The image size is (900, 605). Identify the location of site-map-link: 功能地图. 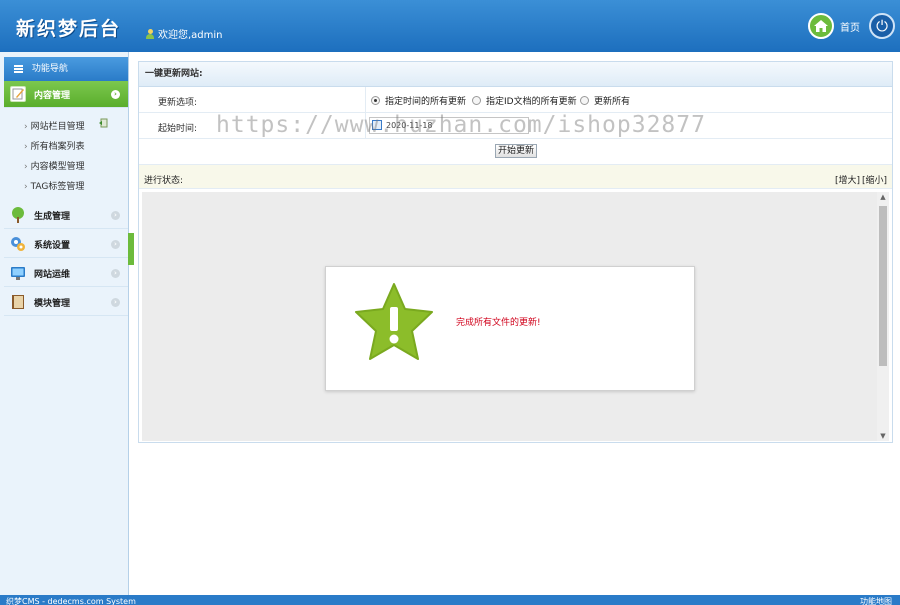
(876, 601).